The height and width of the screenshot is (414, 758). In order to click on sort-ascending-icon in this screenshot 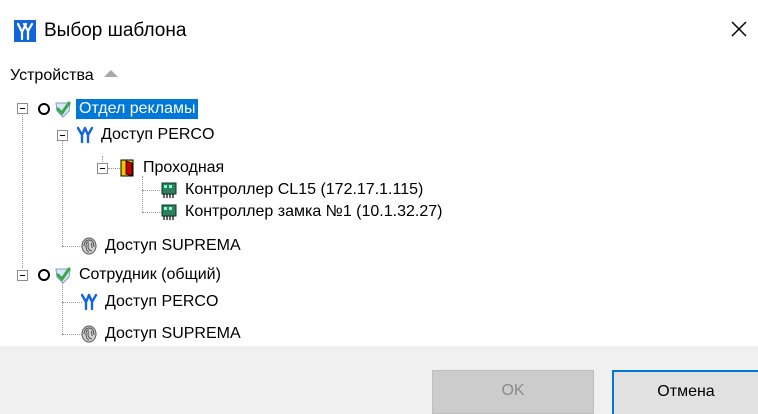, I will do `click(110, 74)`.